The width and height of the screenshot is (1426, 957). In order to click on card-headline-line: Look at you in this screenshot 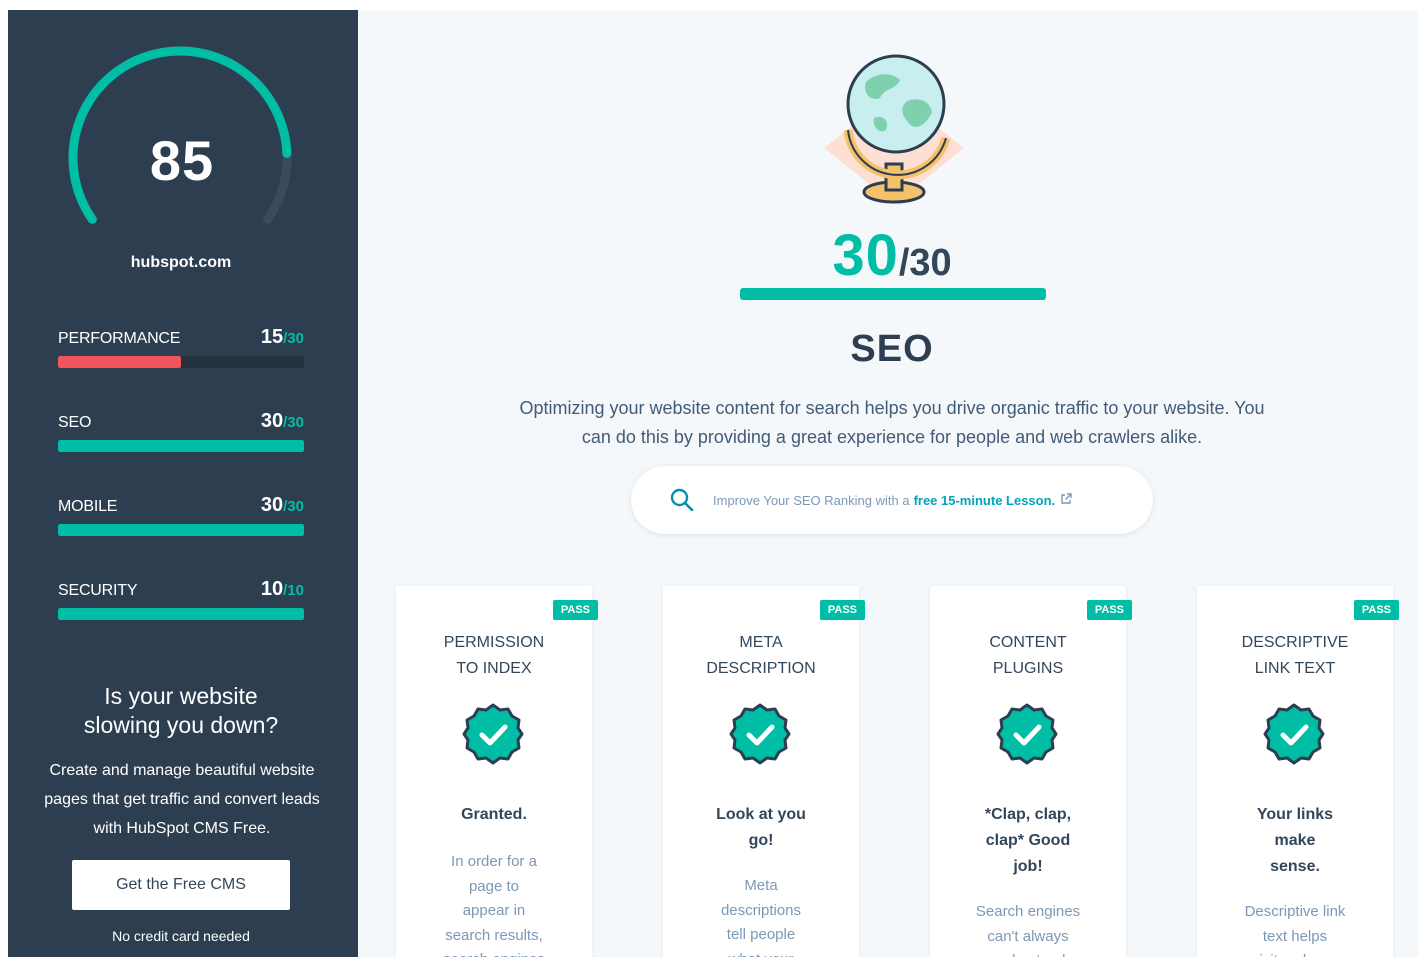, I will do `click(761, 814)`.